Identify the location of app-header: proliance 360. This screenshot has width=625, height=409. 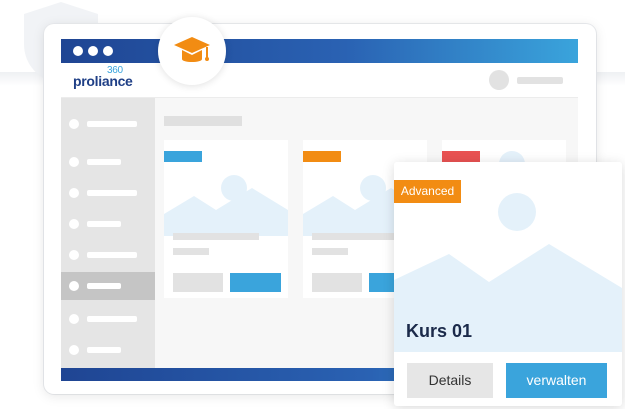
(319, 80).